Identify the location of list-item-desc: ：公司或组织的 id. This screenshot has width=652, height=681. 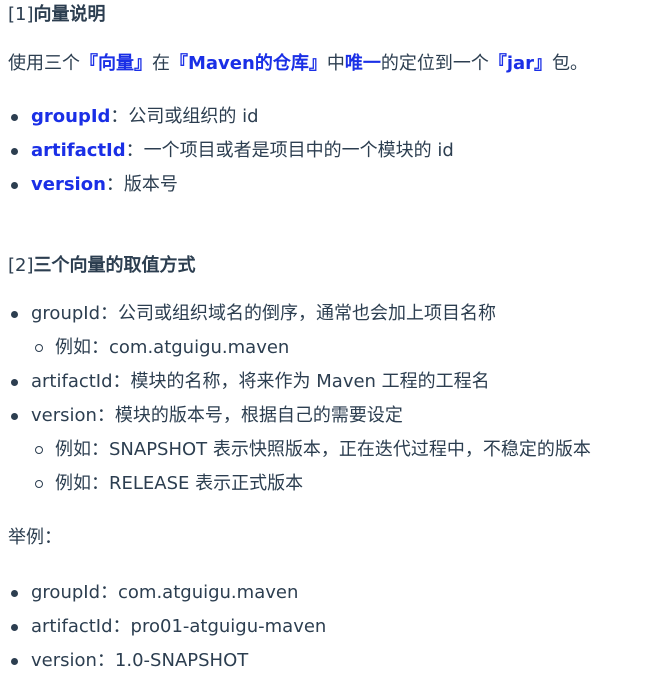
(184, 116).